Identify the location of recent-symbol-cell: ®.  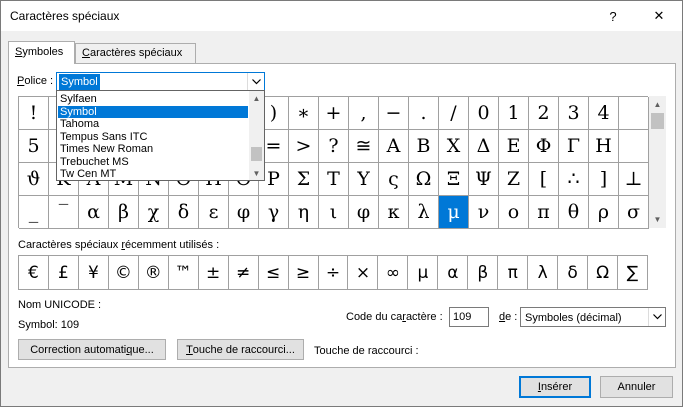
(153, 273).